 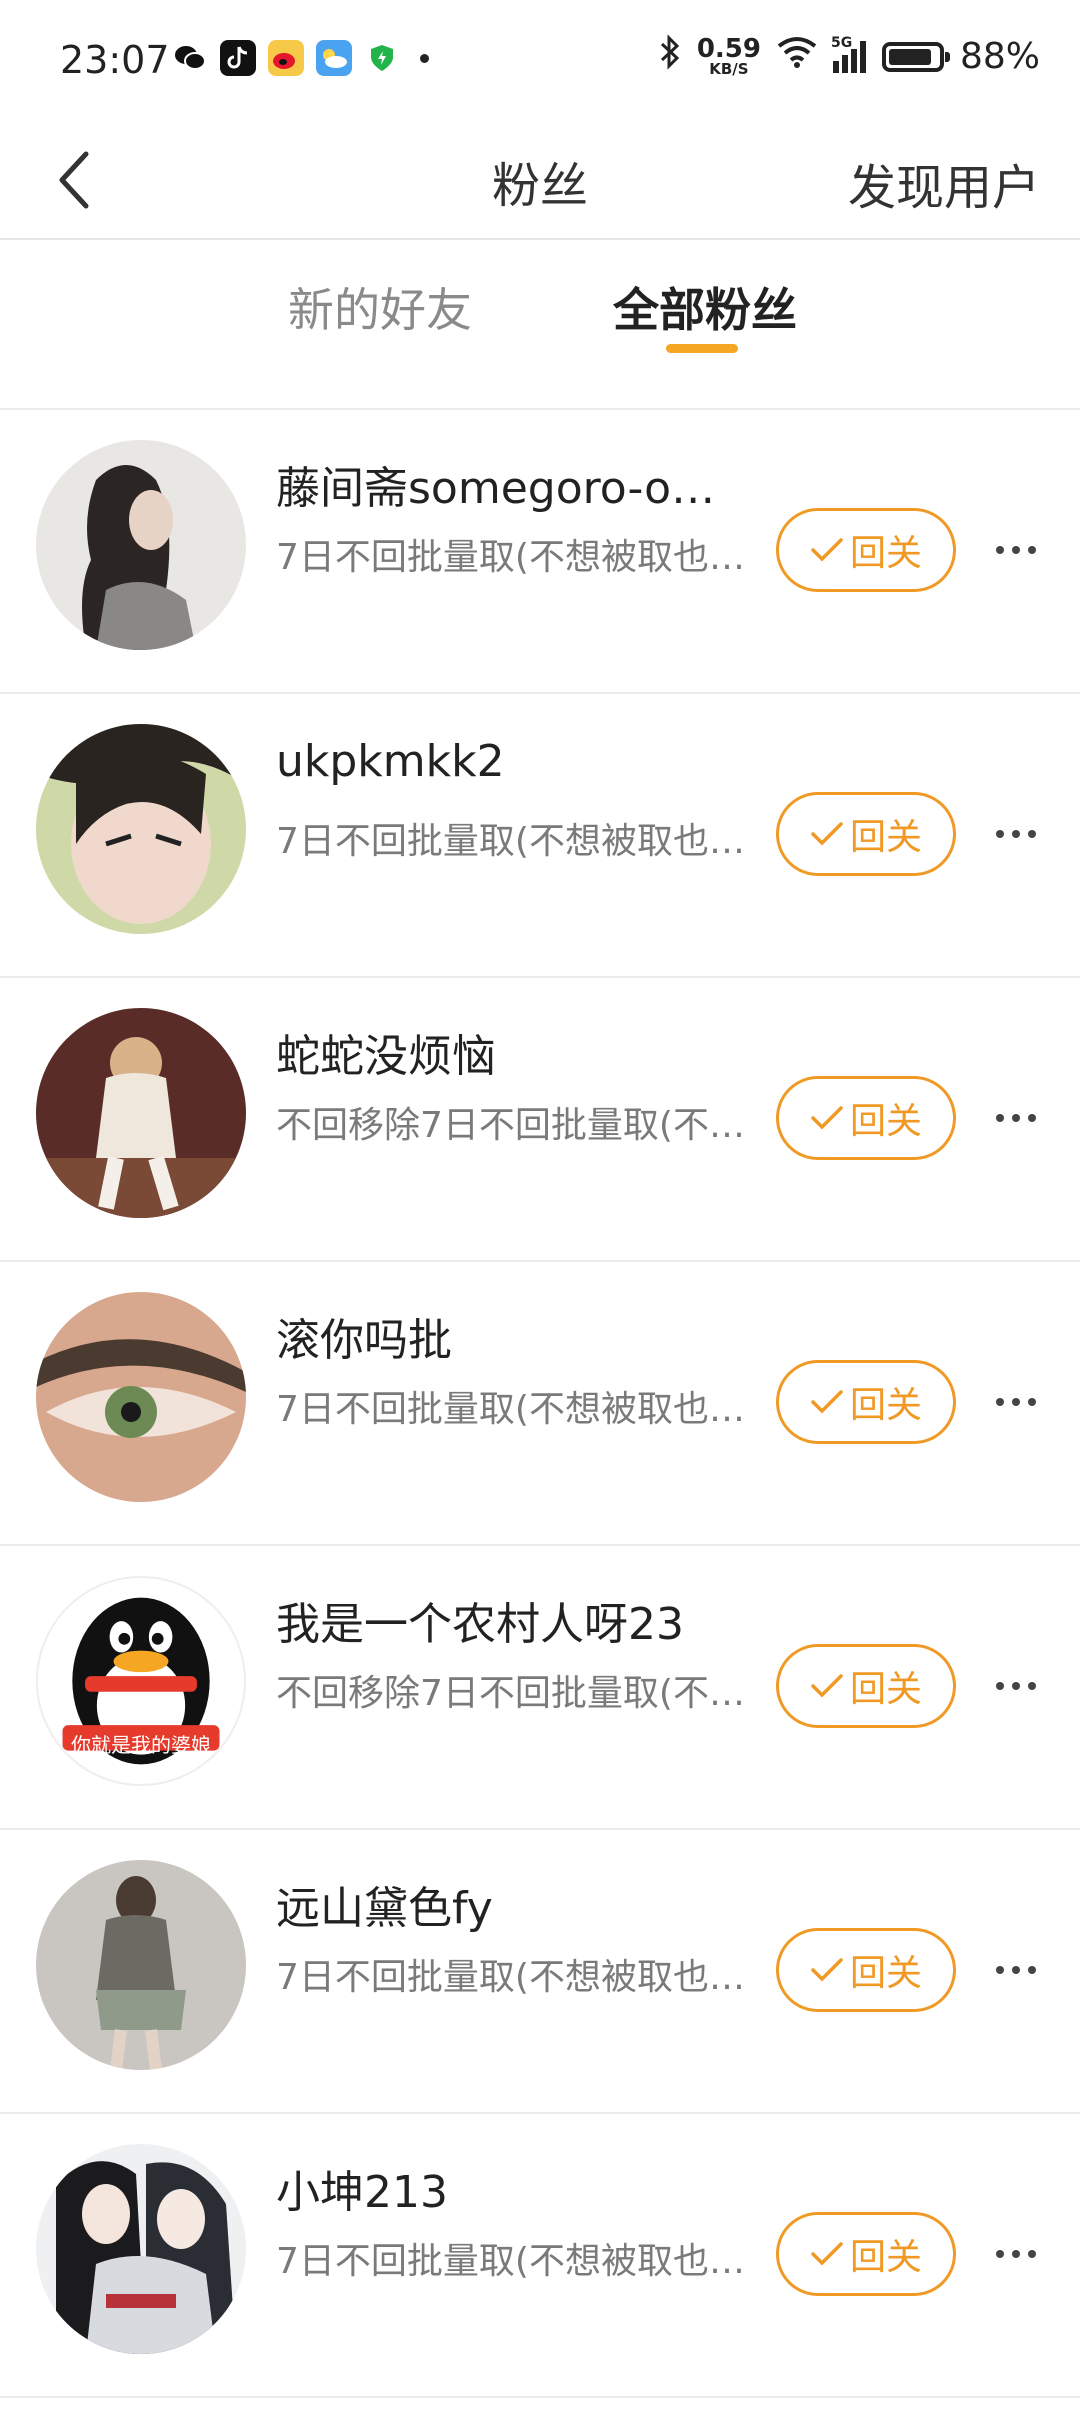 I want to click on security-shield-icon, so click(x=382, y=58).